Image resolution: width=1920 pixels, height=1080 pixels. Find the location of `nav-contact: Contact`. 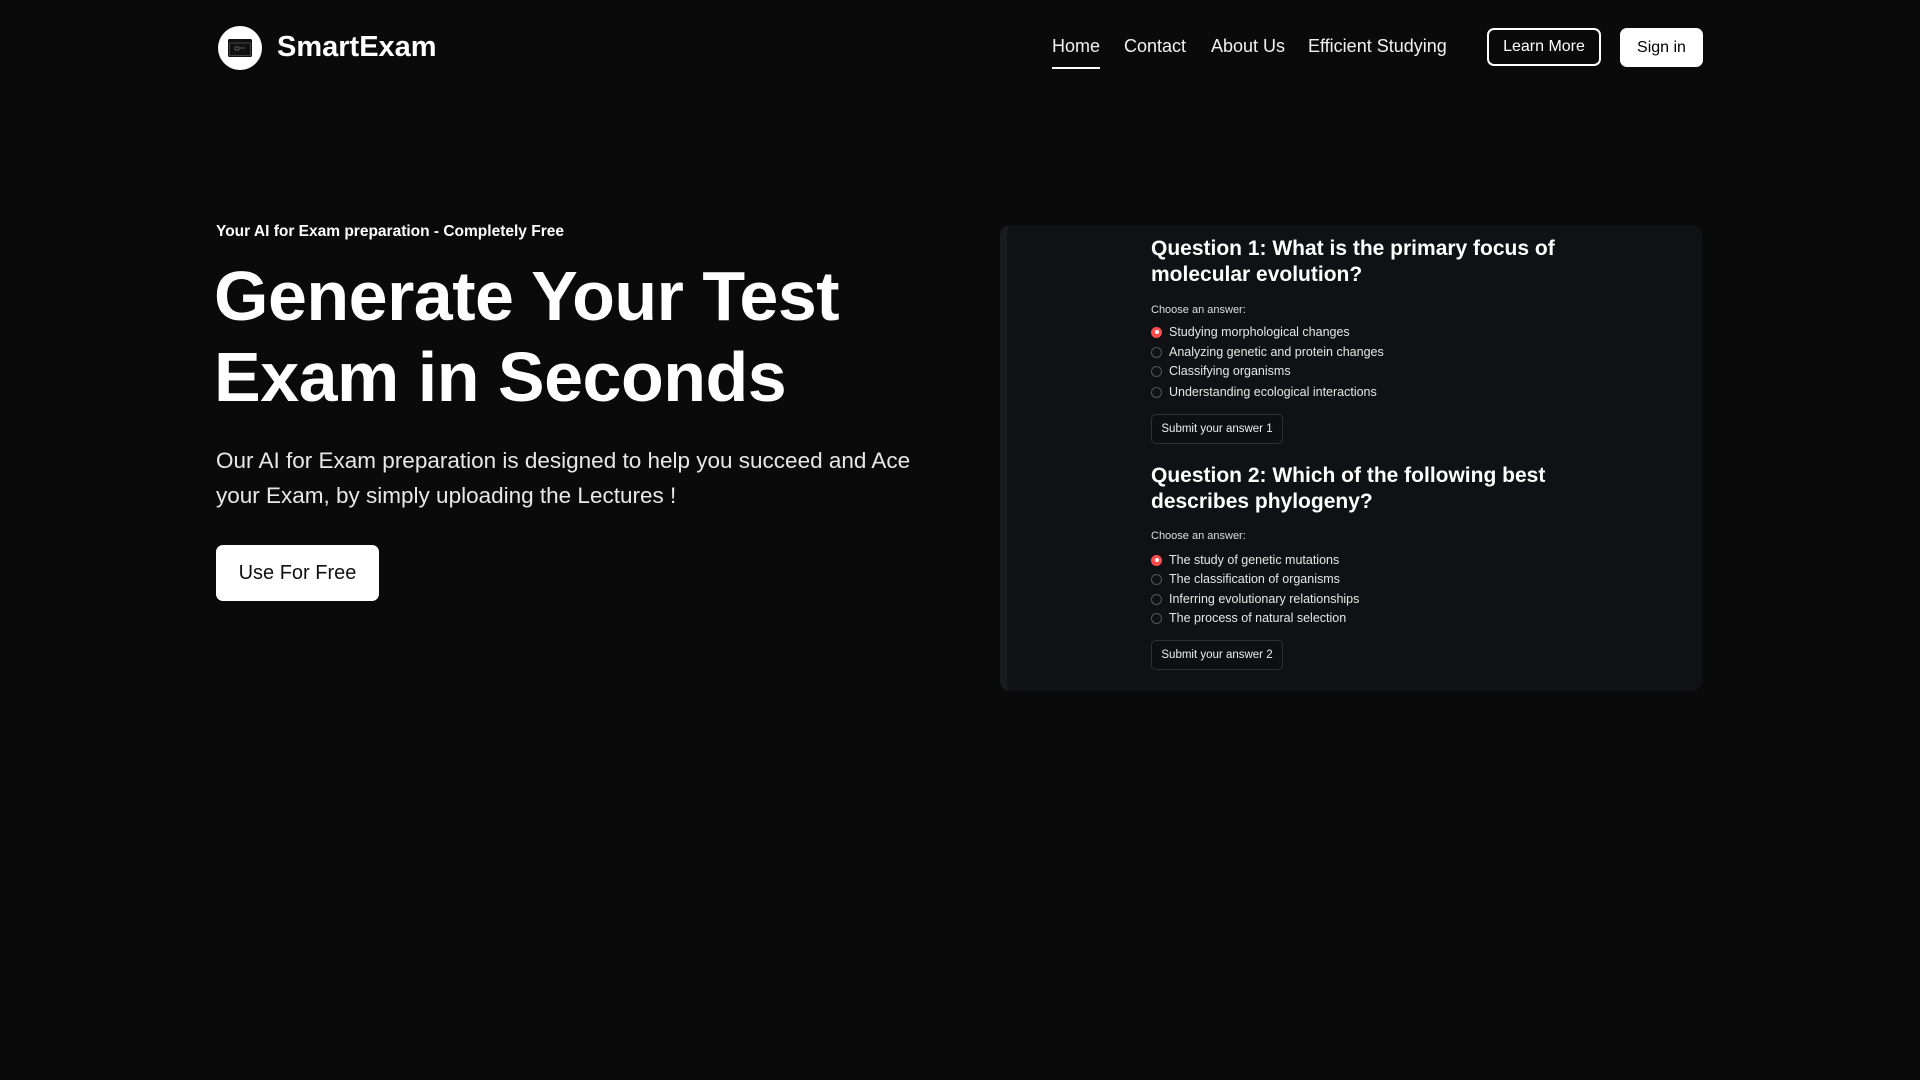

nav-contact: Contact is located at coordinates (1155, 46).